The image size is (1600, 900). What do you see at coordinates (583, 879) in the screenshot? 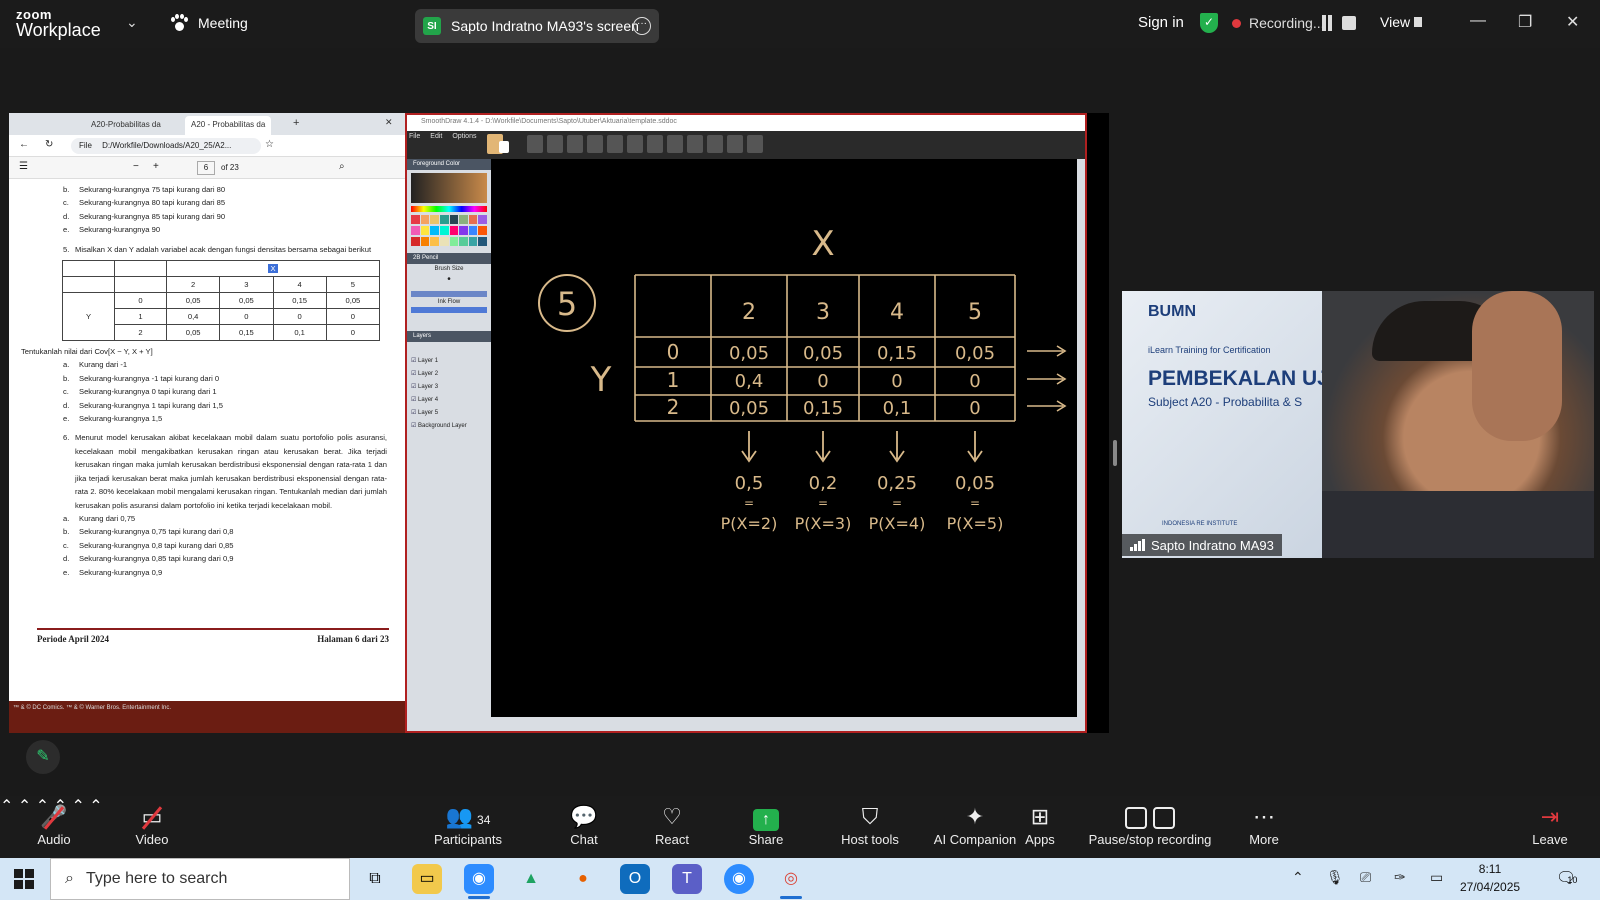
I see `firefox-icon: ●` at bounding box center [583, 879].